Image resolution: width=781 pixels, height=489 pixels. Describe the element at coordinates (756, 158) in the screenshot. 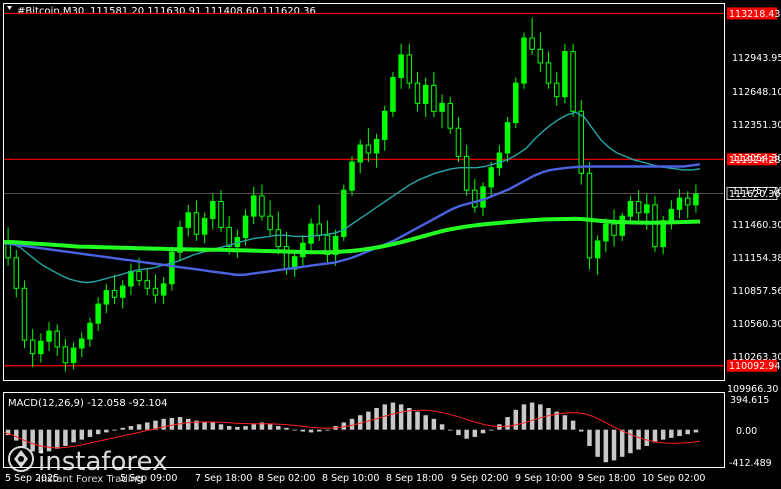

I see `price-tick: 112054.30` at that location.